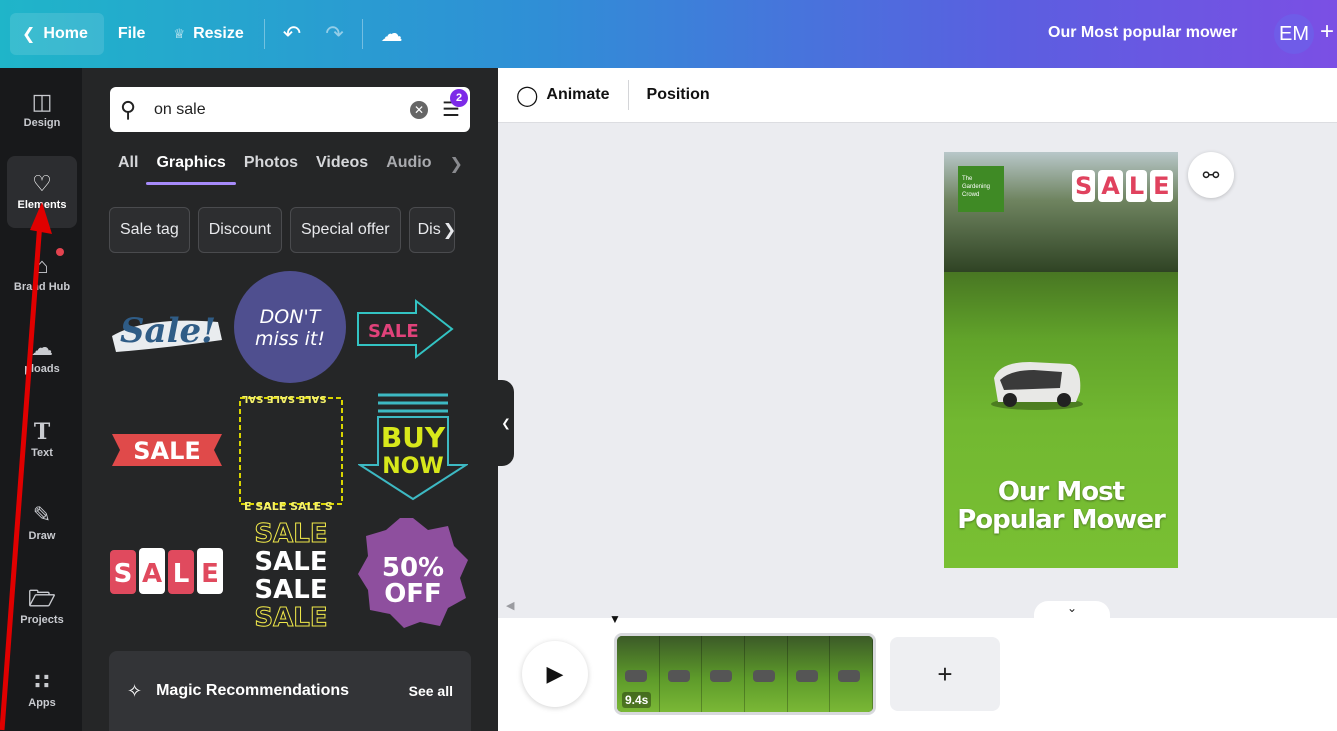 The image size is (1337, 731). I want to click on tab-all: All, so click(128, 164).